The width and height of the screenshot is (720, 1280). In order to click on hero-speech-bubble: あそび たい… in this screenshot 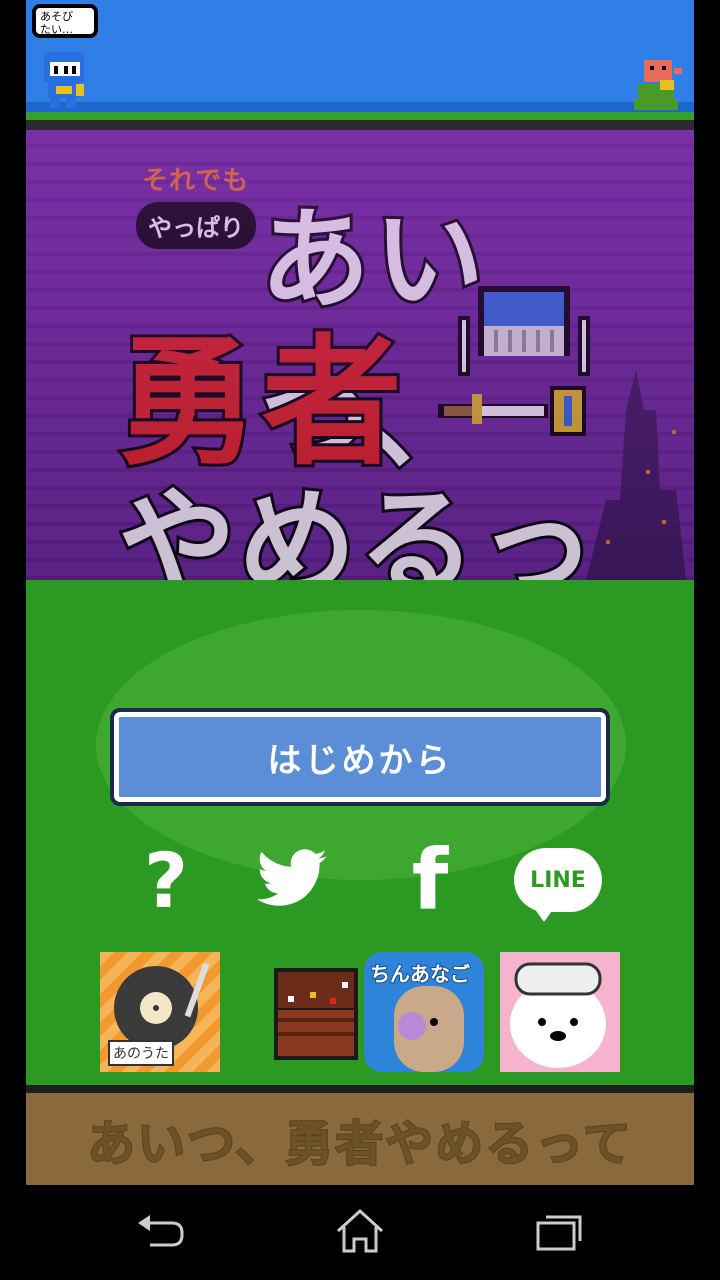, I will do `click(65, 21)`.